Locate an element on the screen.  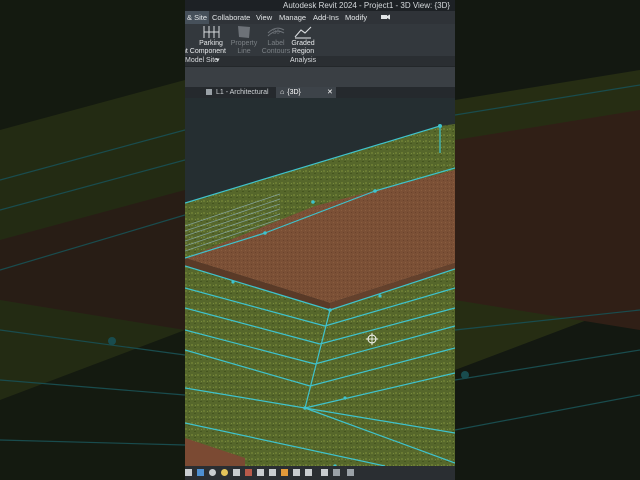
ribbon-panel-labels: Model Site ▾ Analysis is located at coordinates (320, 61).